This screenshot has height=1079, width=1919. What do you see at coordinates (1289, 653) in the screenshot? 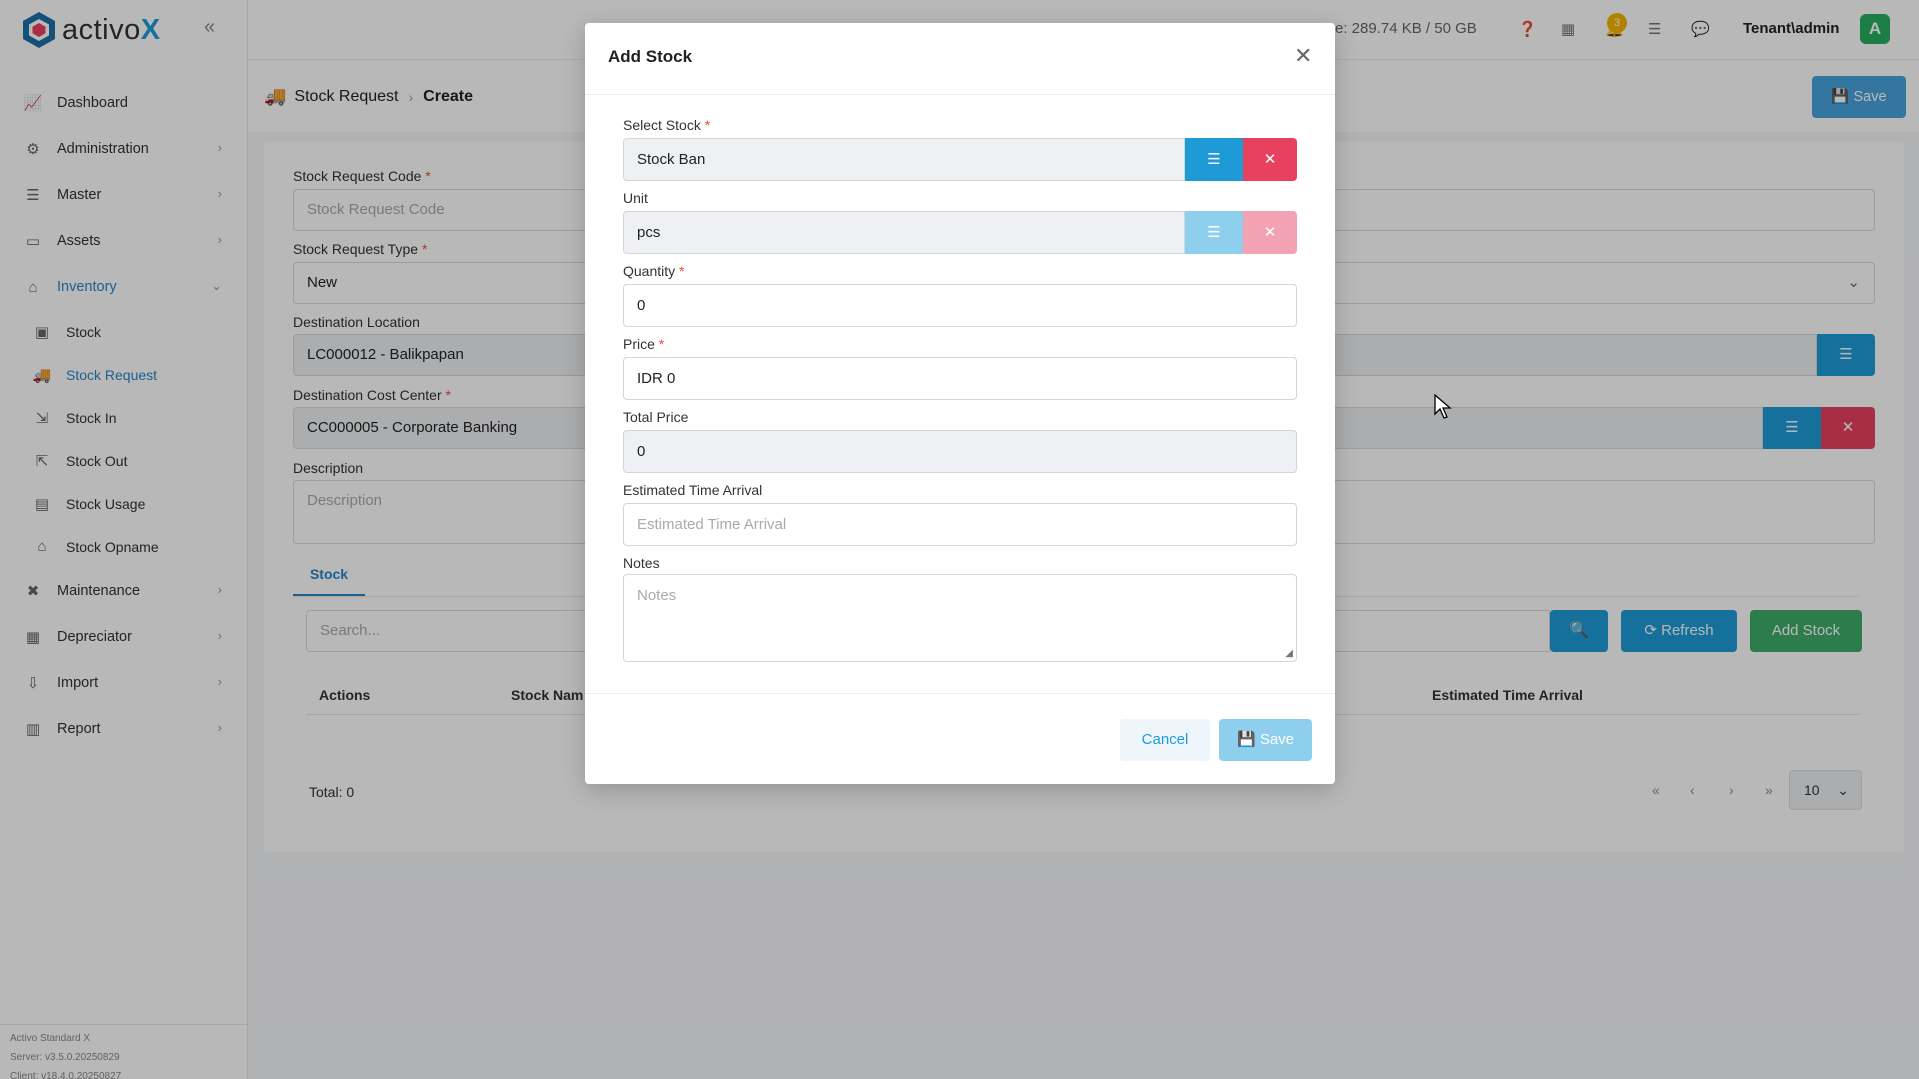
I see `resize-handle-icon: ◢` at bounding box center [1289, 653].